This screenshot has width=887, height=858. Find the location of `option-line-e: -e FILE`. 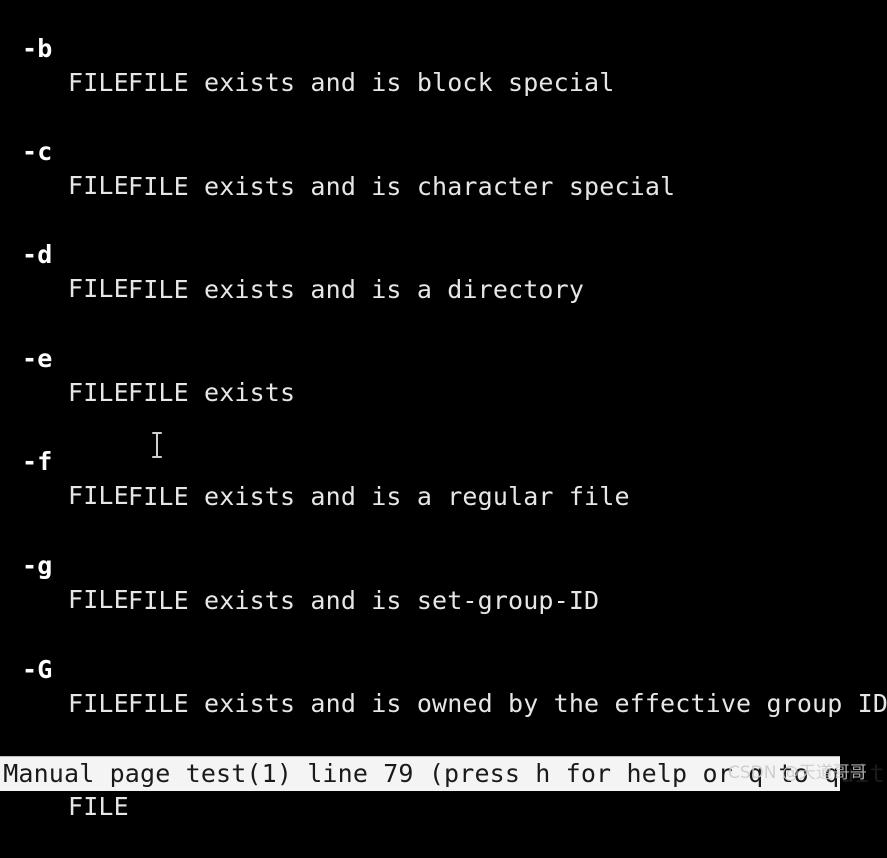

option-line-e: -e FILE is located at coordinates (64, 357).